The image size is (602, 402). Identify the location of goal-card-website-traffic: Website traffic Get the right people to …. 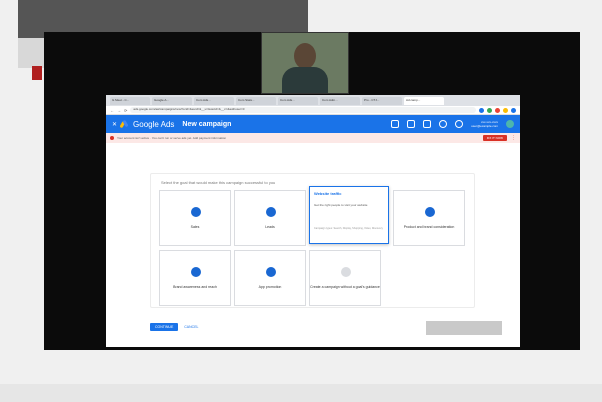
(349, 215).